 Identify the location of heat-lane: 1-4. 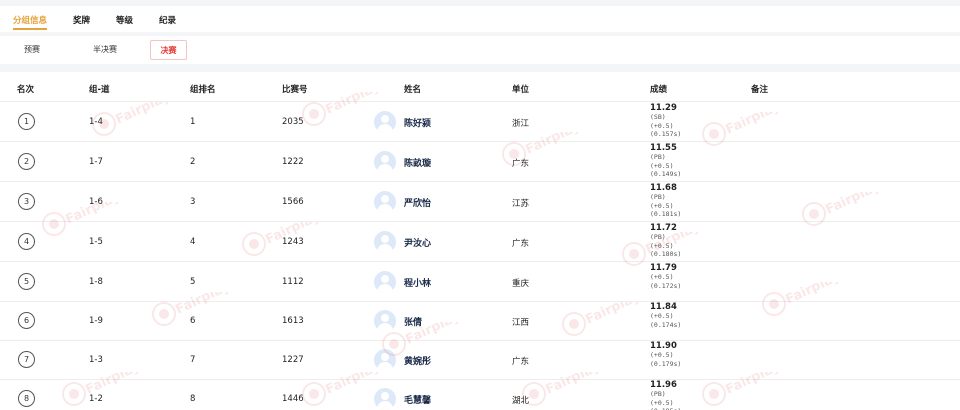
(96, 122).